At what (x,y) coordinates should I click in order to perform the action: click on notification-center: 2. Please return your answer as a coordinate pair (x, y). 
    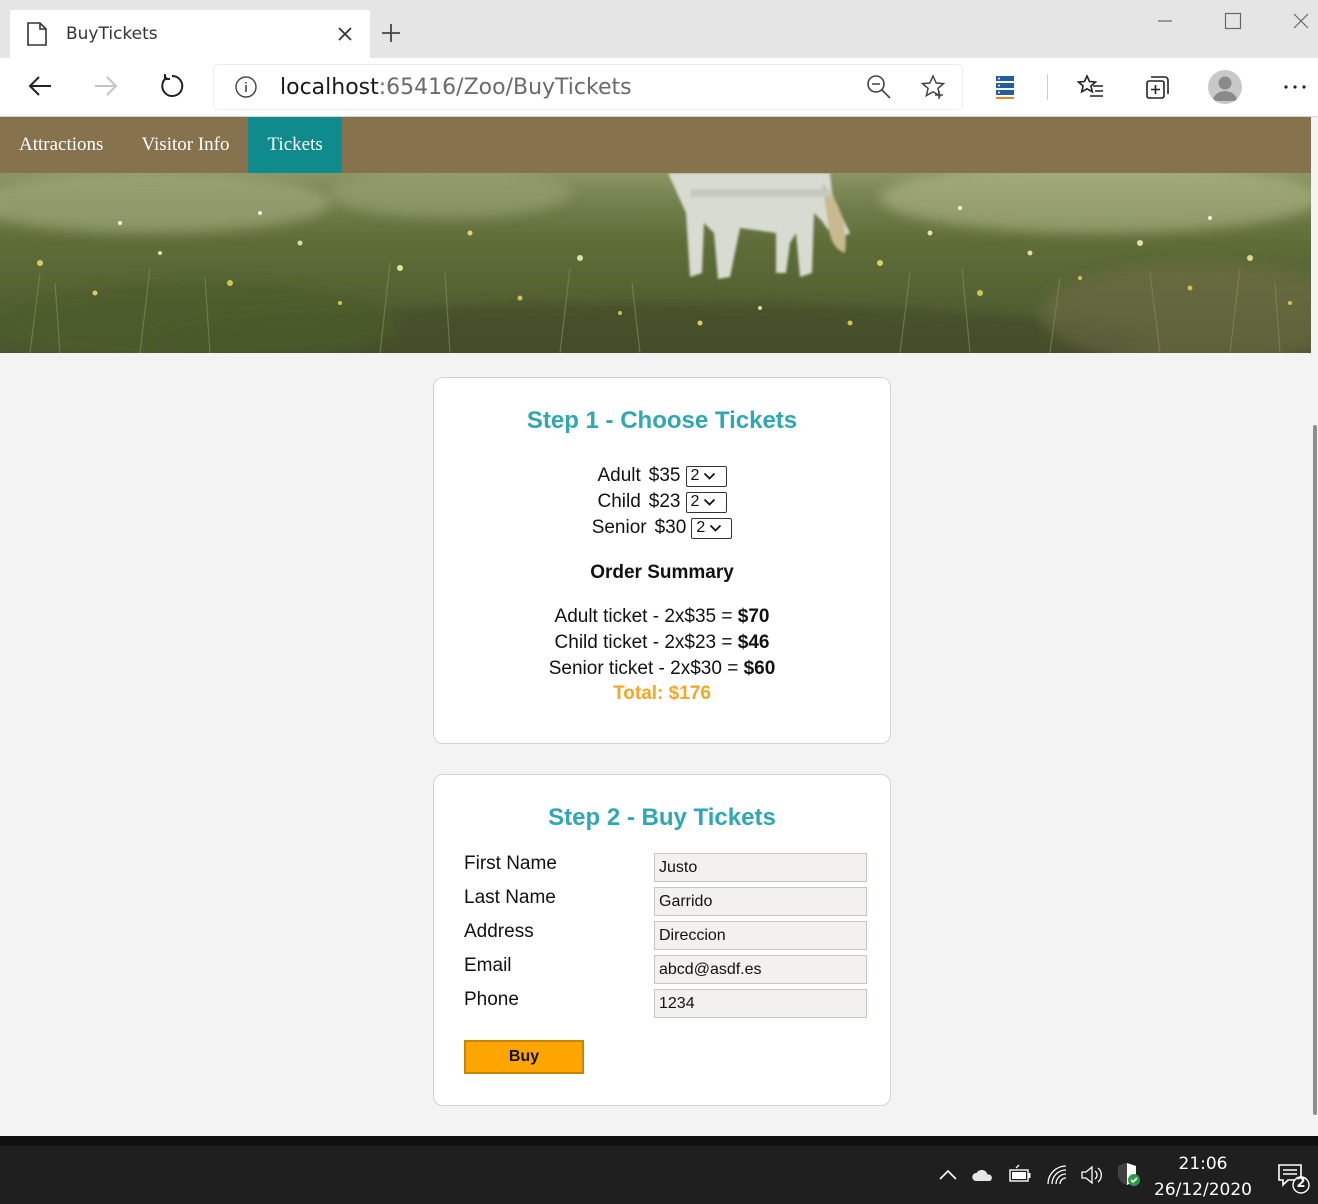
    Looking at the image, I should click on (1293, 1177).